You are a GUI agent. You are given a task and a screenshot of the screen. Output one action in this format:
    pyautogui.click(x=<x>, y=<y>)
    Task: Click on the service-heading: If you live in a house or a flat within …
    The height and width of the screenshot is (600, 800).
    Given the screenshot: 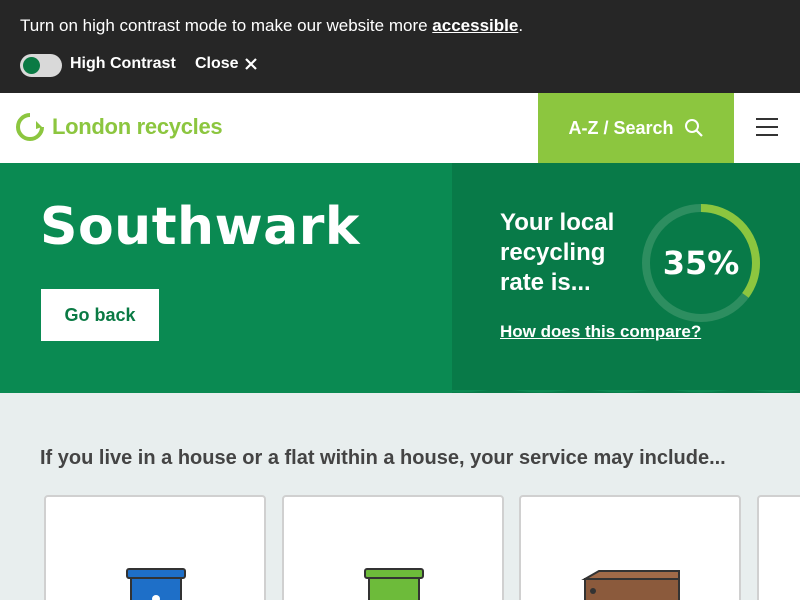 What is the action you would take?
    pyautogui.click(x=383, y=458)
    